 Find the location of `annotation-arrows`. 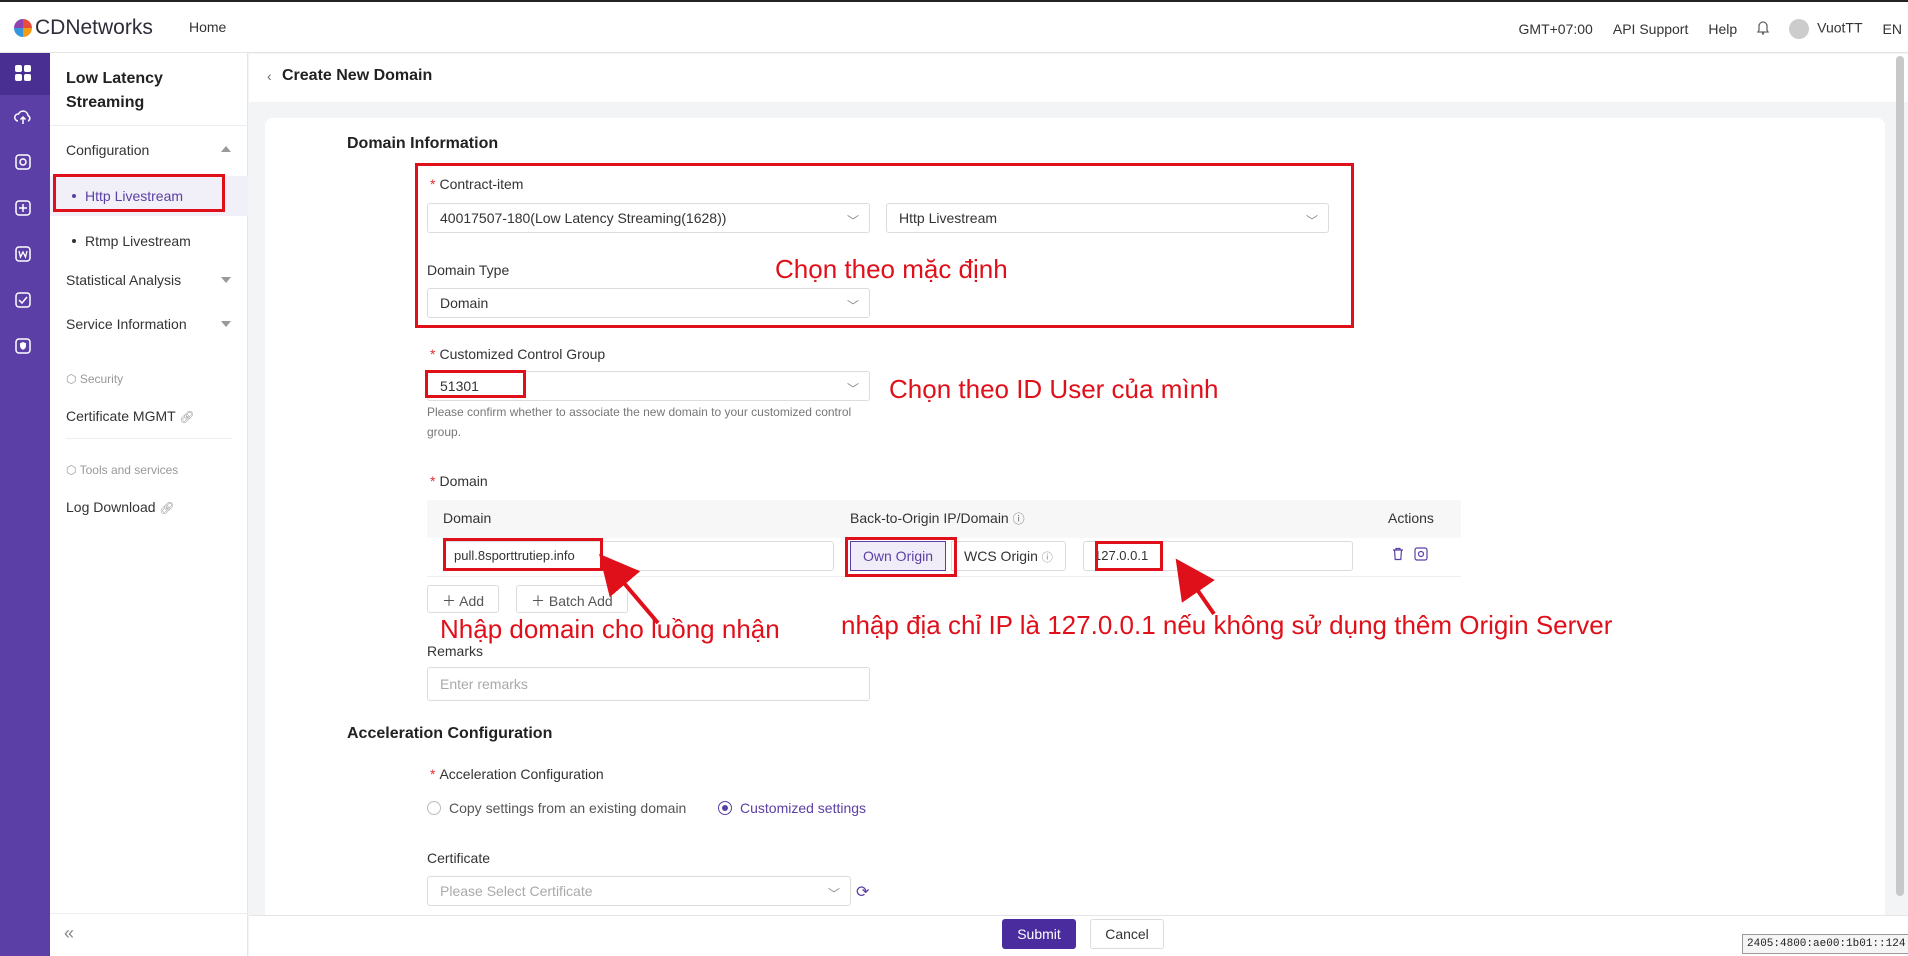

annotation-arrows is located at coordinates (907, 589).